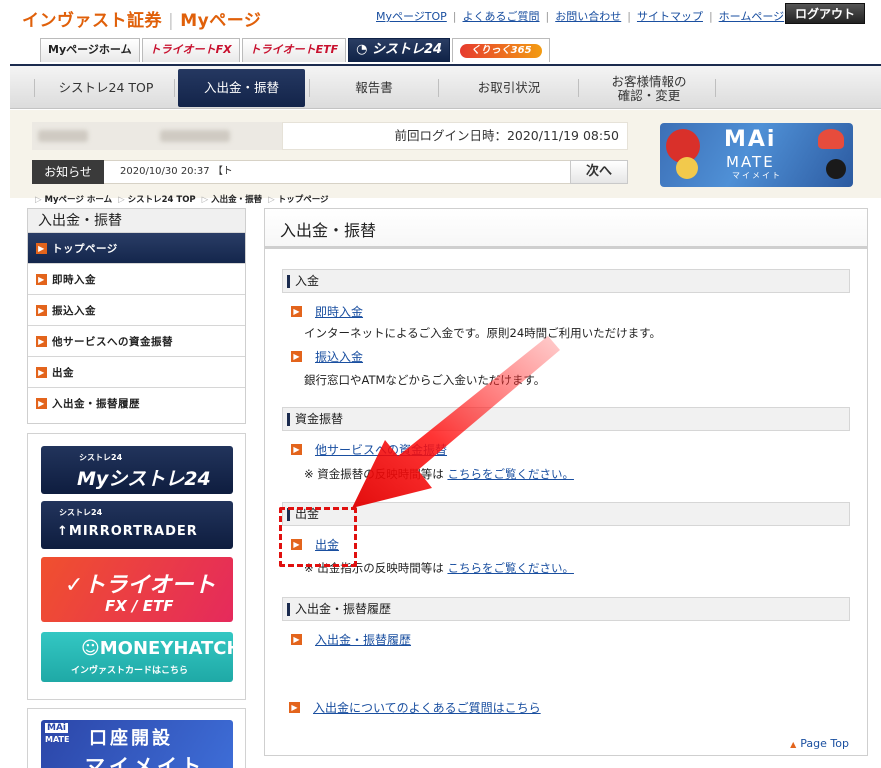 This screenshot has height=768, width=881. What do you see at coordinates (670, 16) in the screenshot?
I see `link-sitemap: サイトマップ` at bounding box center [670, 16].